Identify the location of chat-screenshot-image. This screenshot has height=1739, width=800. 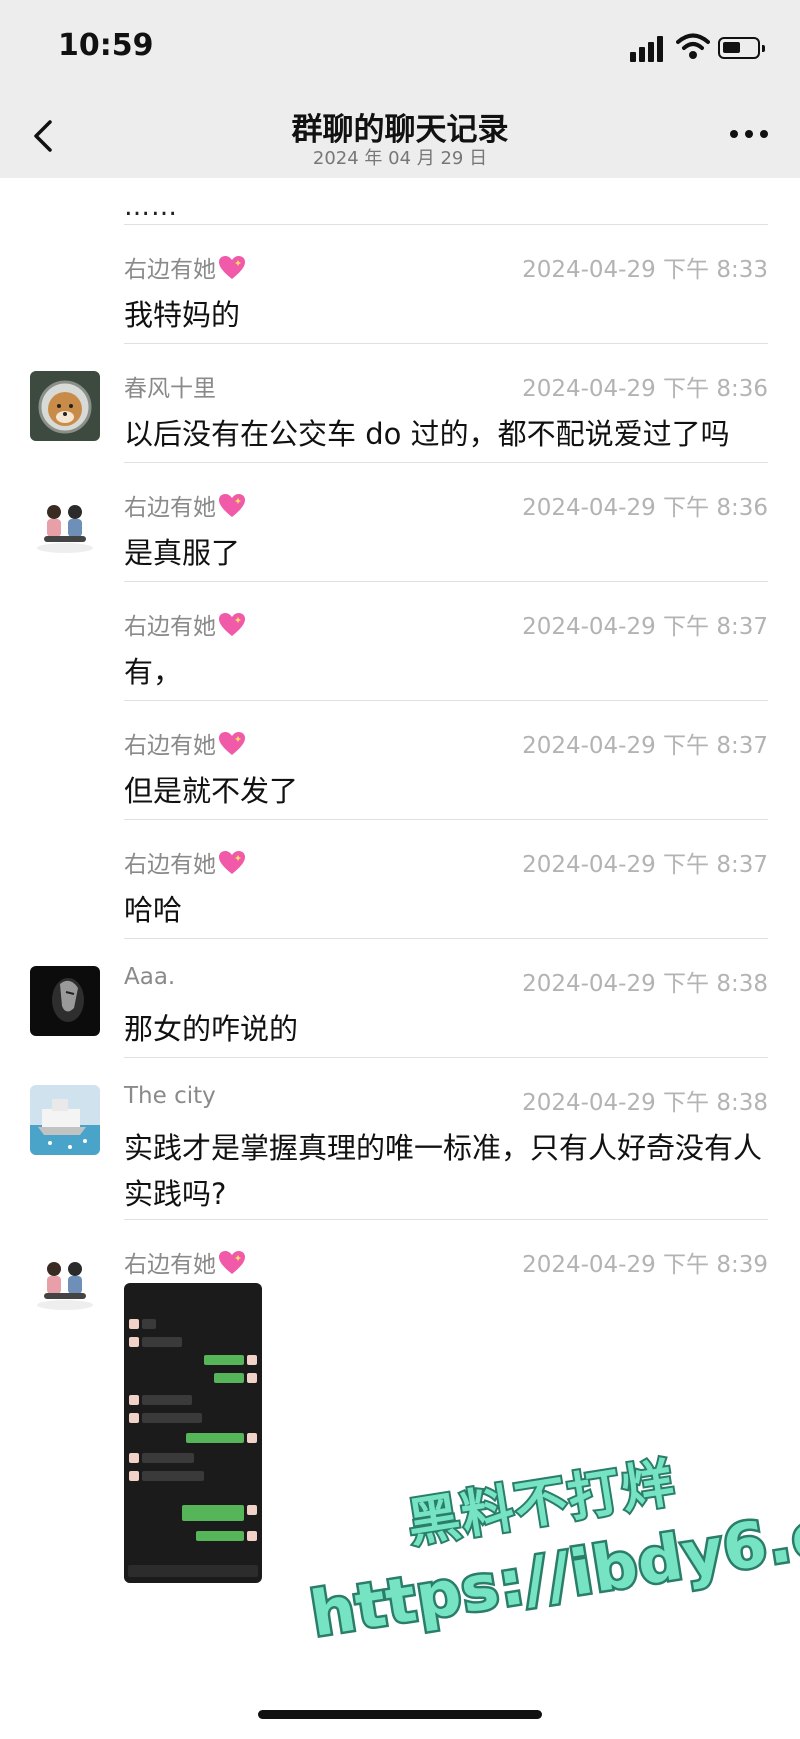
(193, 1433).